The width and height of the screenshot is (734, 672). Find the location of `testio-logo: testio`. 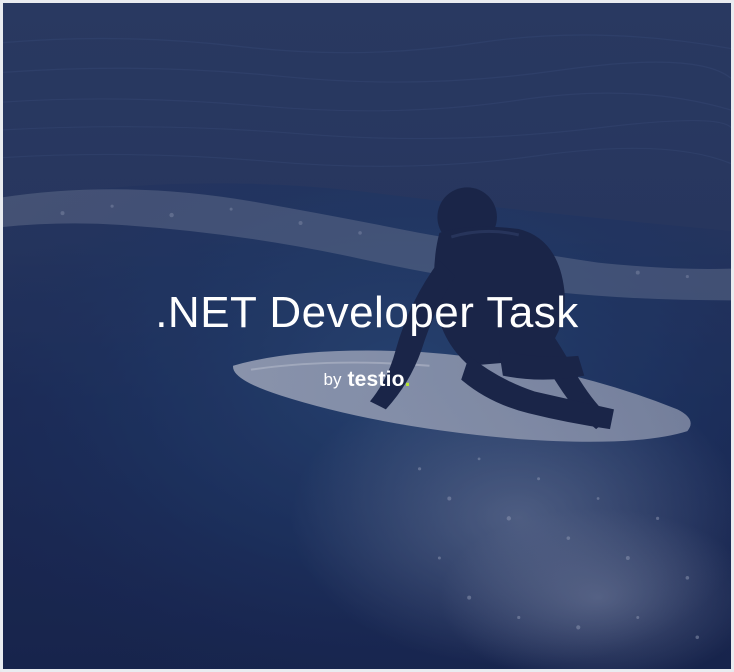

testio-logo: testio is located at coordinates (376, 379).